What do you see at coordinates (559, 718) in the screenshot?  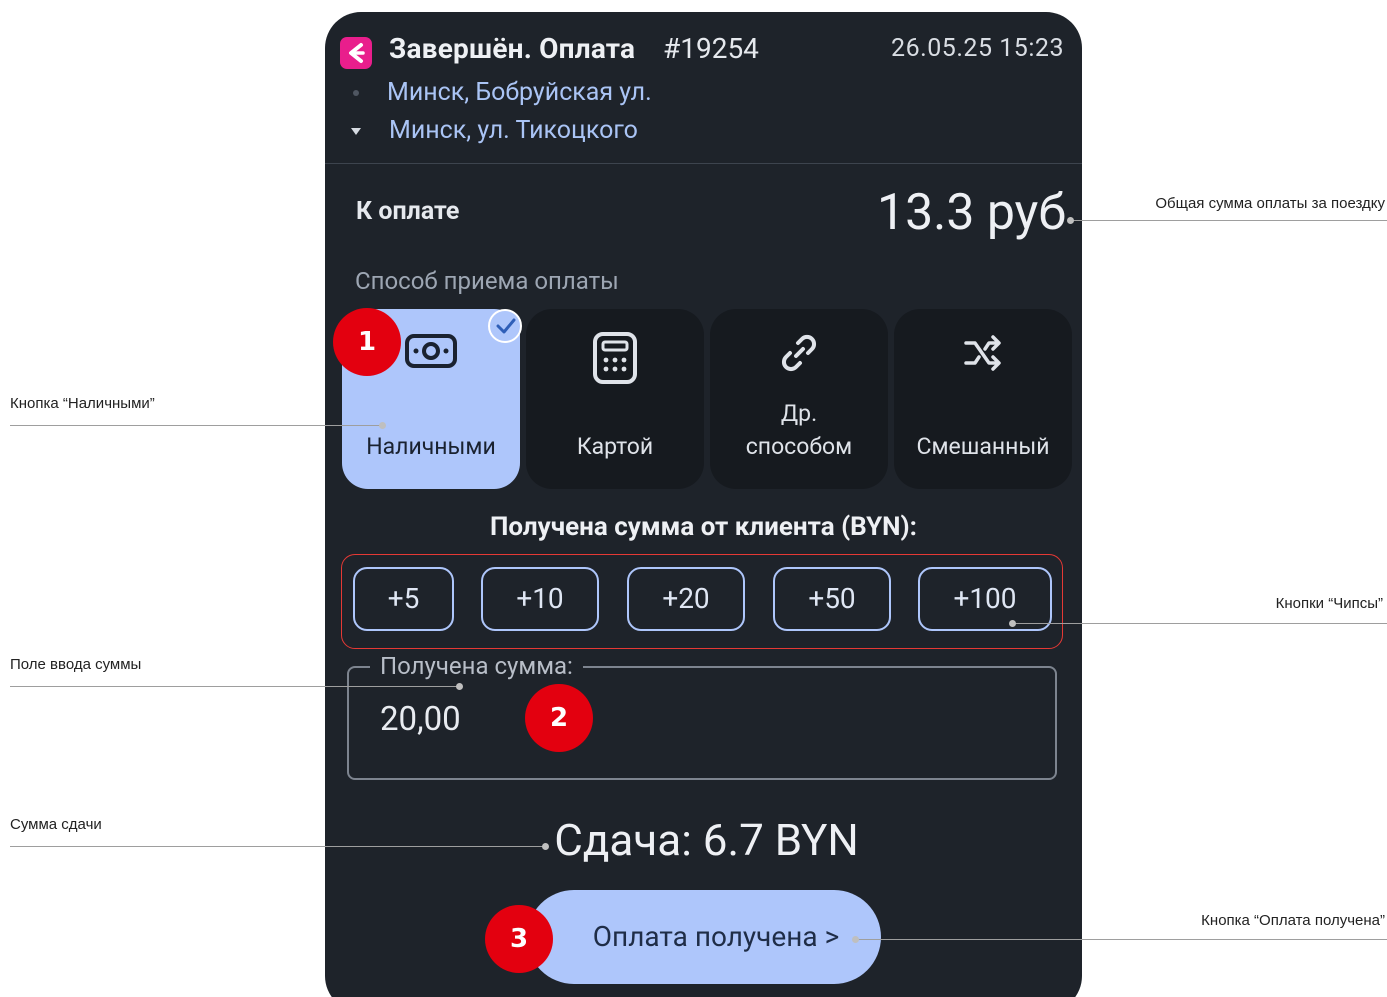 I see `annotation-badge-2: 2` at bounding box center [559, 718].